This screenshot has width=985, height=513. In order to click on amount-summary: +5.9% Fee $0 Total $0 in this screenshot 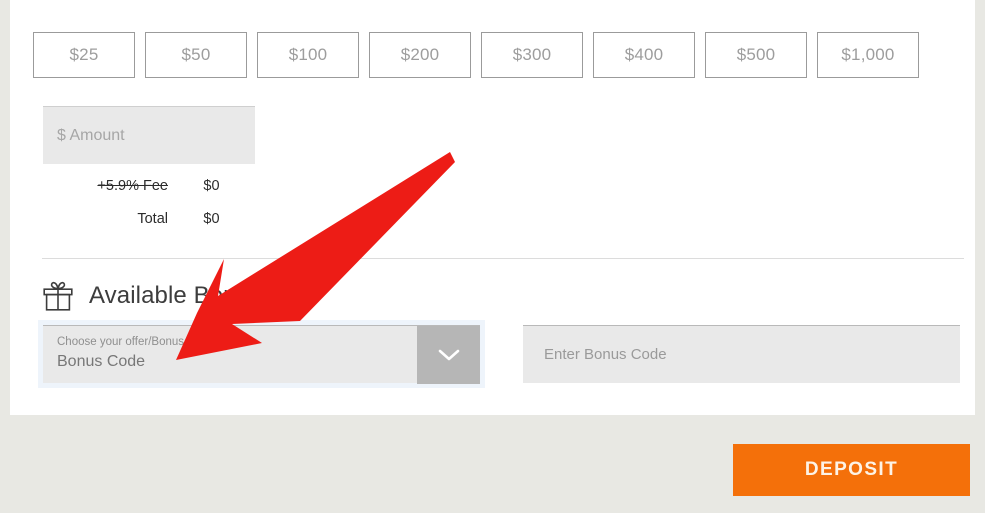, I will do `click(149, 211)`.